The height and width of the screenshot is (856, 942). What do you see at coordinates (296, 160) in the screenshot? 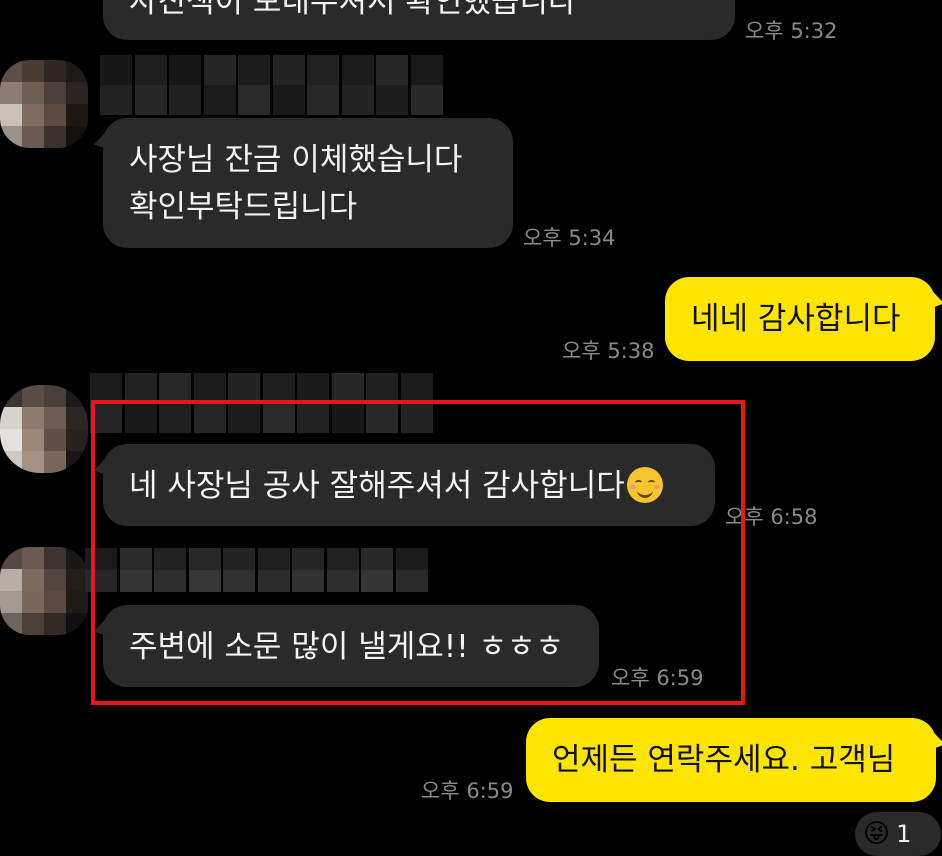
I see `message-text-line: 사장님 잔금 이체했습니다` at bounding box center [296, 160].